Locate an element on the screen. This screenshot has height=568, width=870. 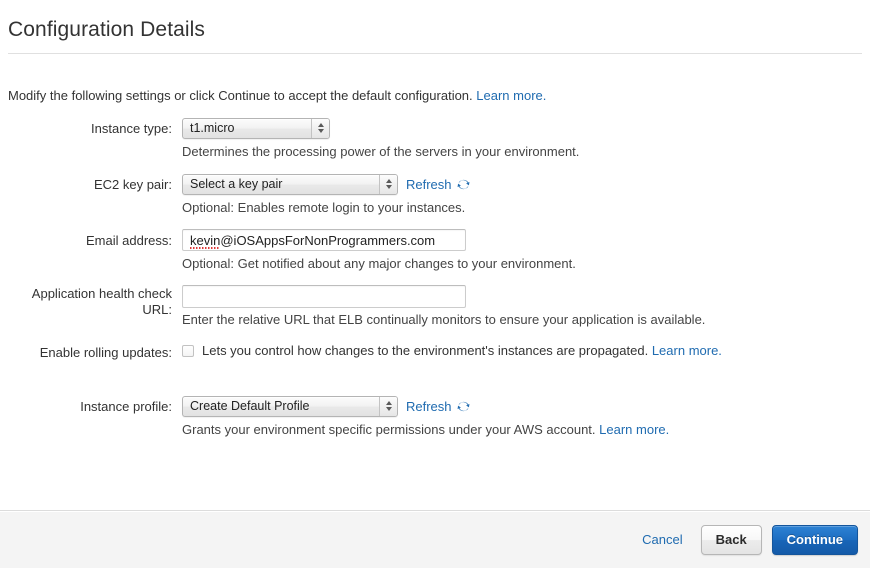
rolling-updates-learn-more-link: Learn more. is located at coordinates (687, 350).